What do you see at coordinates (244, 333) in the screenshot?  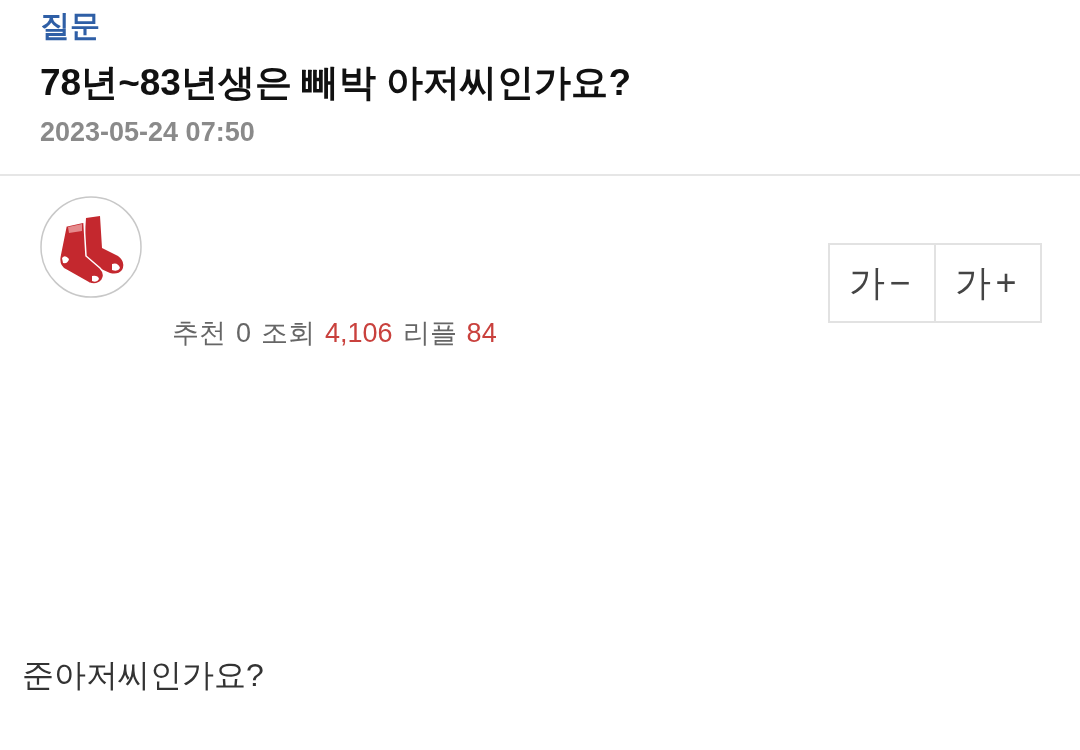 I see `stat-value: 0` at bounding box center [244, 333].